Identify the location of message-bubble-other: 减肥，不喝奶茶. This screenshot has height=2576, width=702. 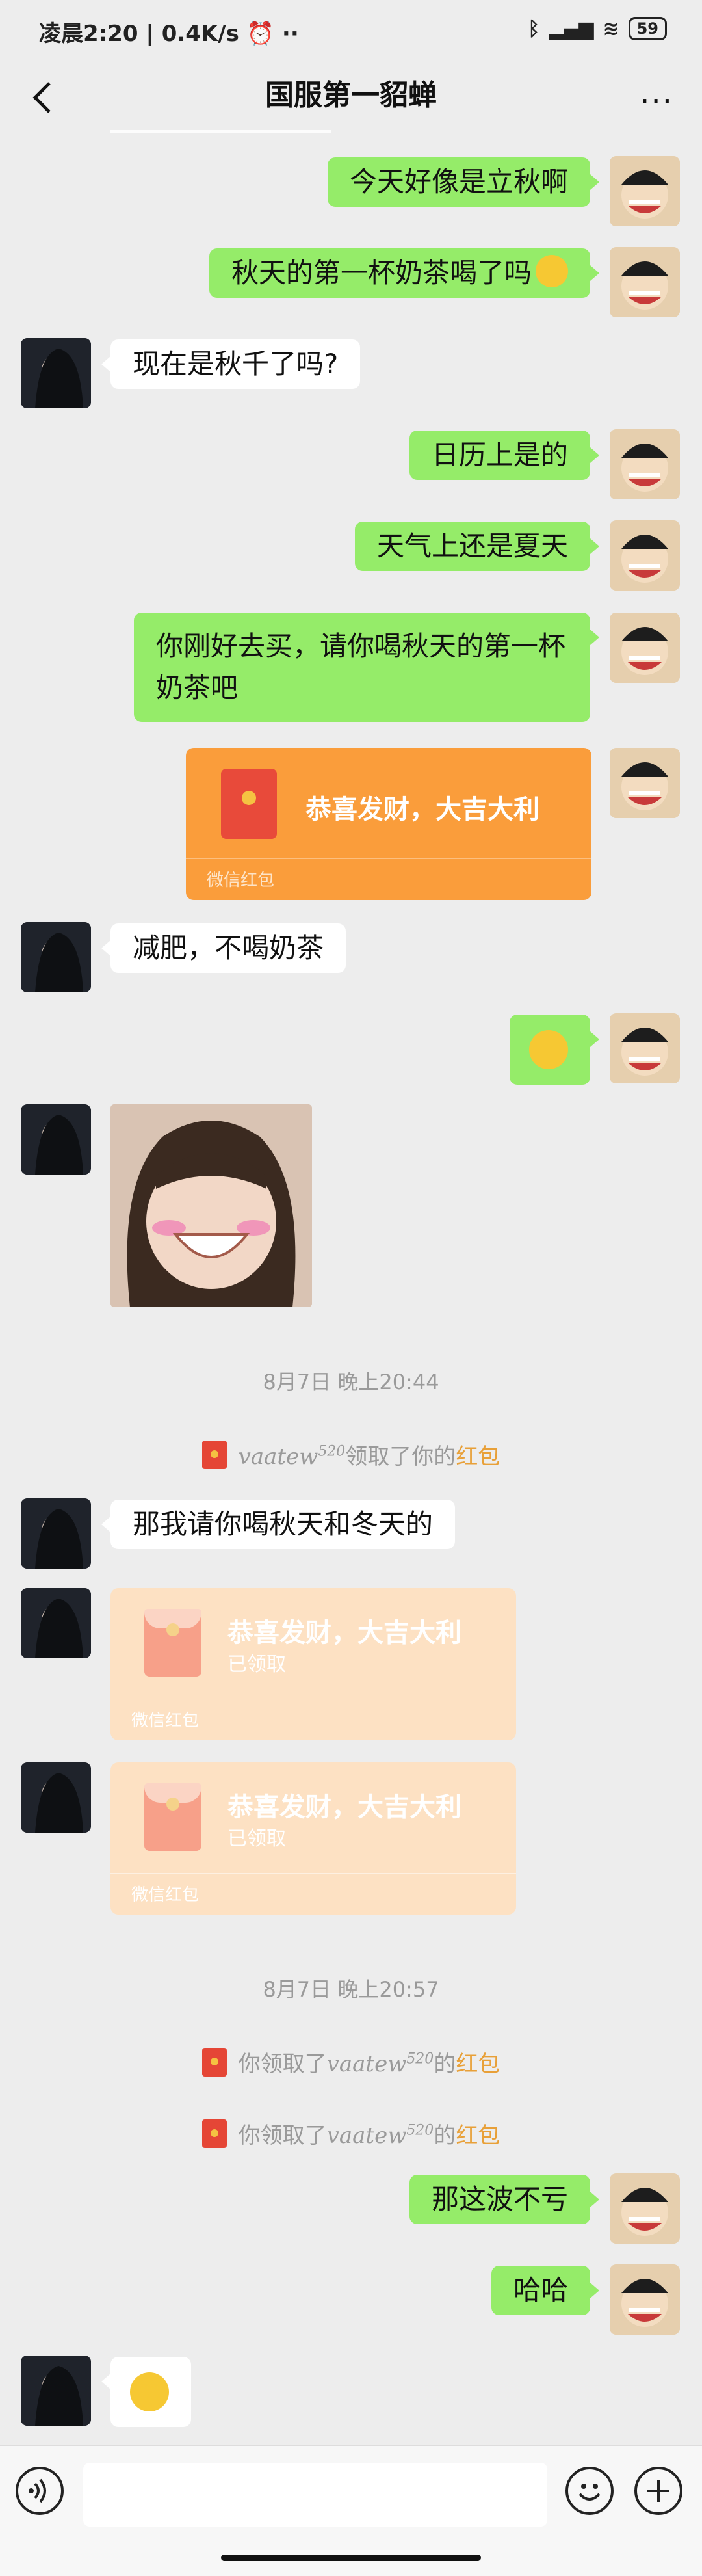
(224, 948).